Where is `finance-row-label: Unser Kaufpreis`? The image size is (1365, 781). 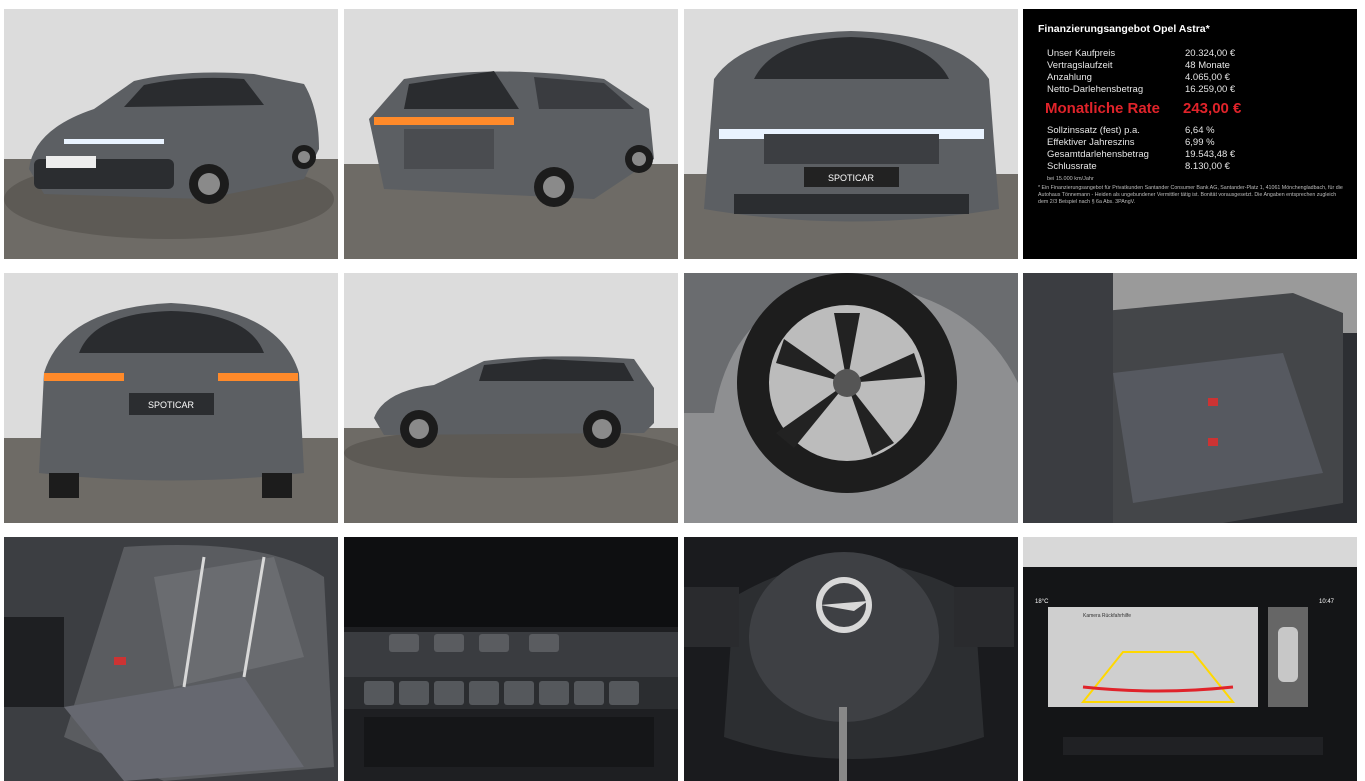 finance-row-label: Unser Kaufpreis is located at coordinates (1081, 53).